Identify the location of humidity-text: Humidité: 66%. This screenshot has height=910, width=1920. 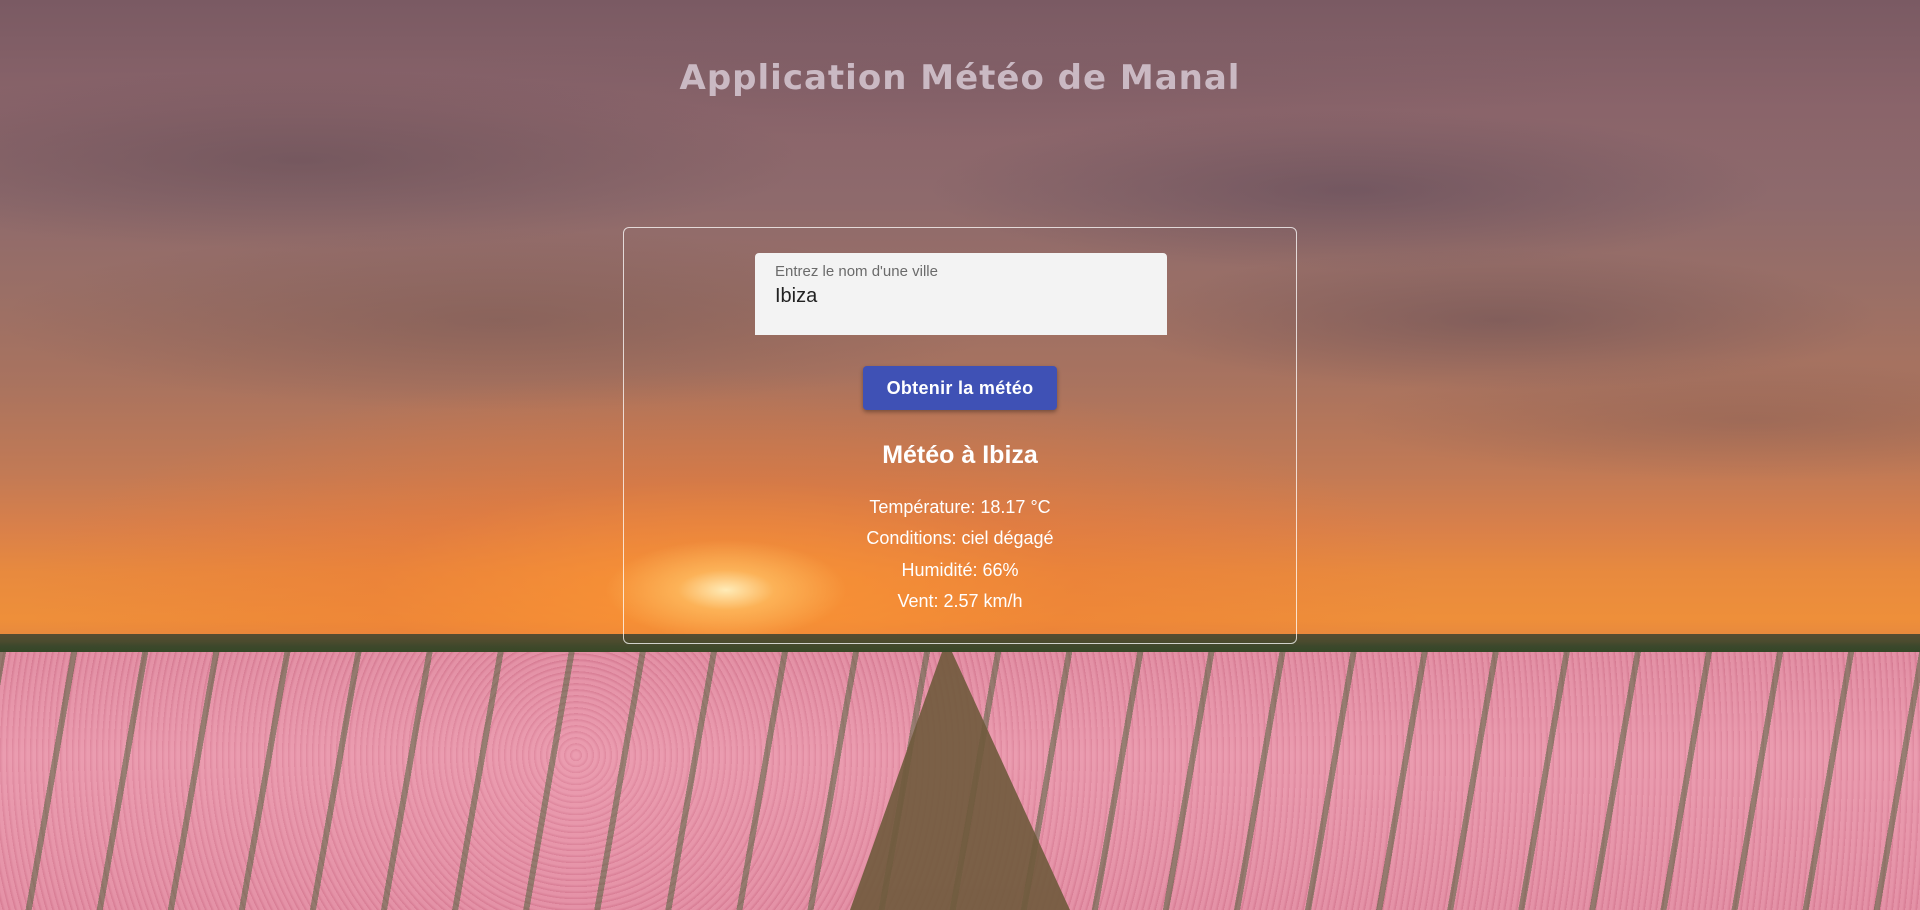
(960, 570).